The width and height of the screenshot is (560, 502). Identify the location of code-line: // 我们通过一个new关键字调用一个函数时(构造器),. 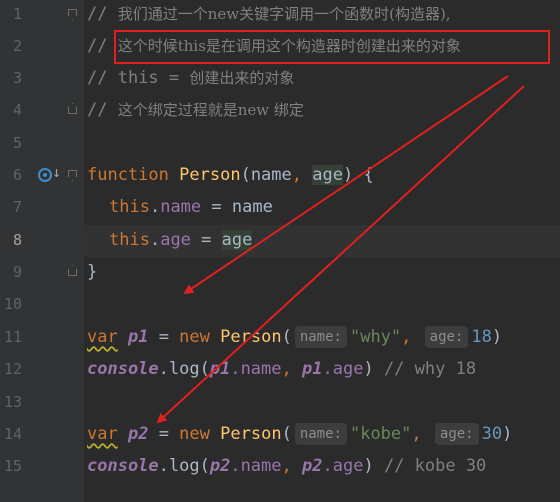
(280, 15).